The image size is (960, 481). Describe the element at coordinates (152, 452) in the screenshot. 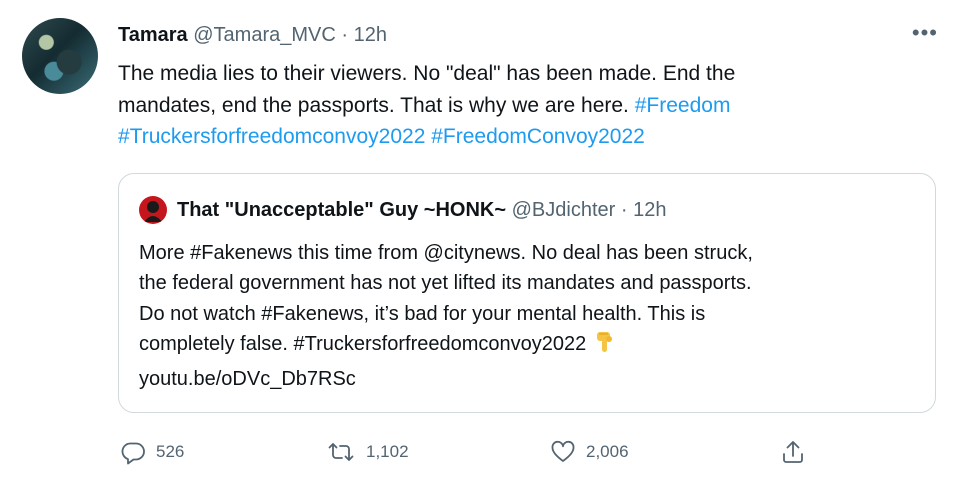

I see `reply-button: 526` at that location.